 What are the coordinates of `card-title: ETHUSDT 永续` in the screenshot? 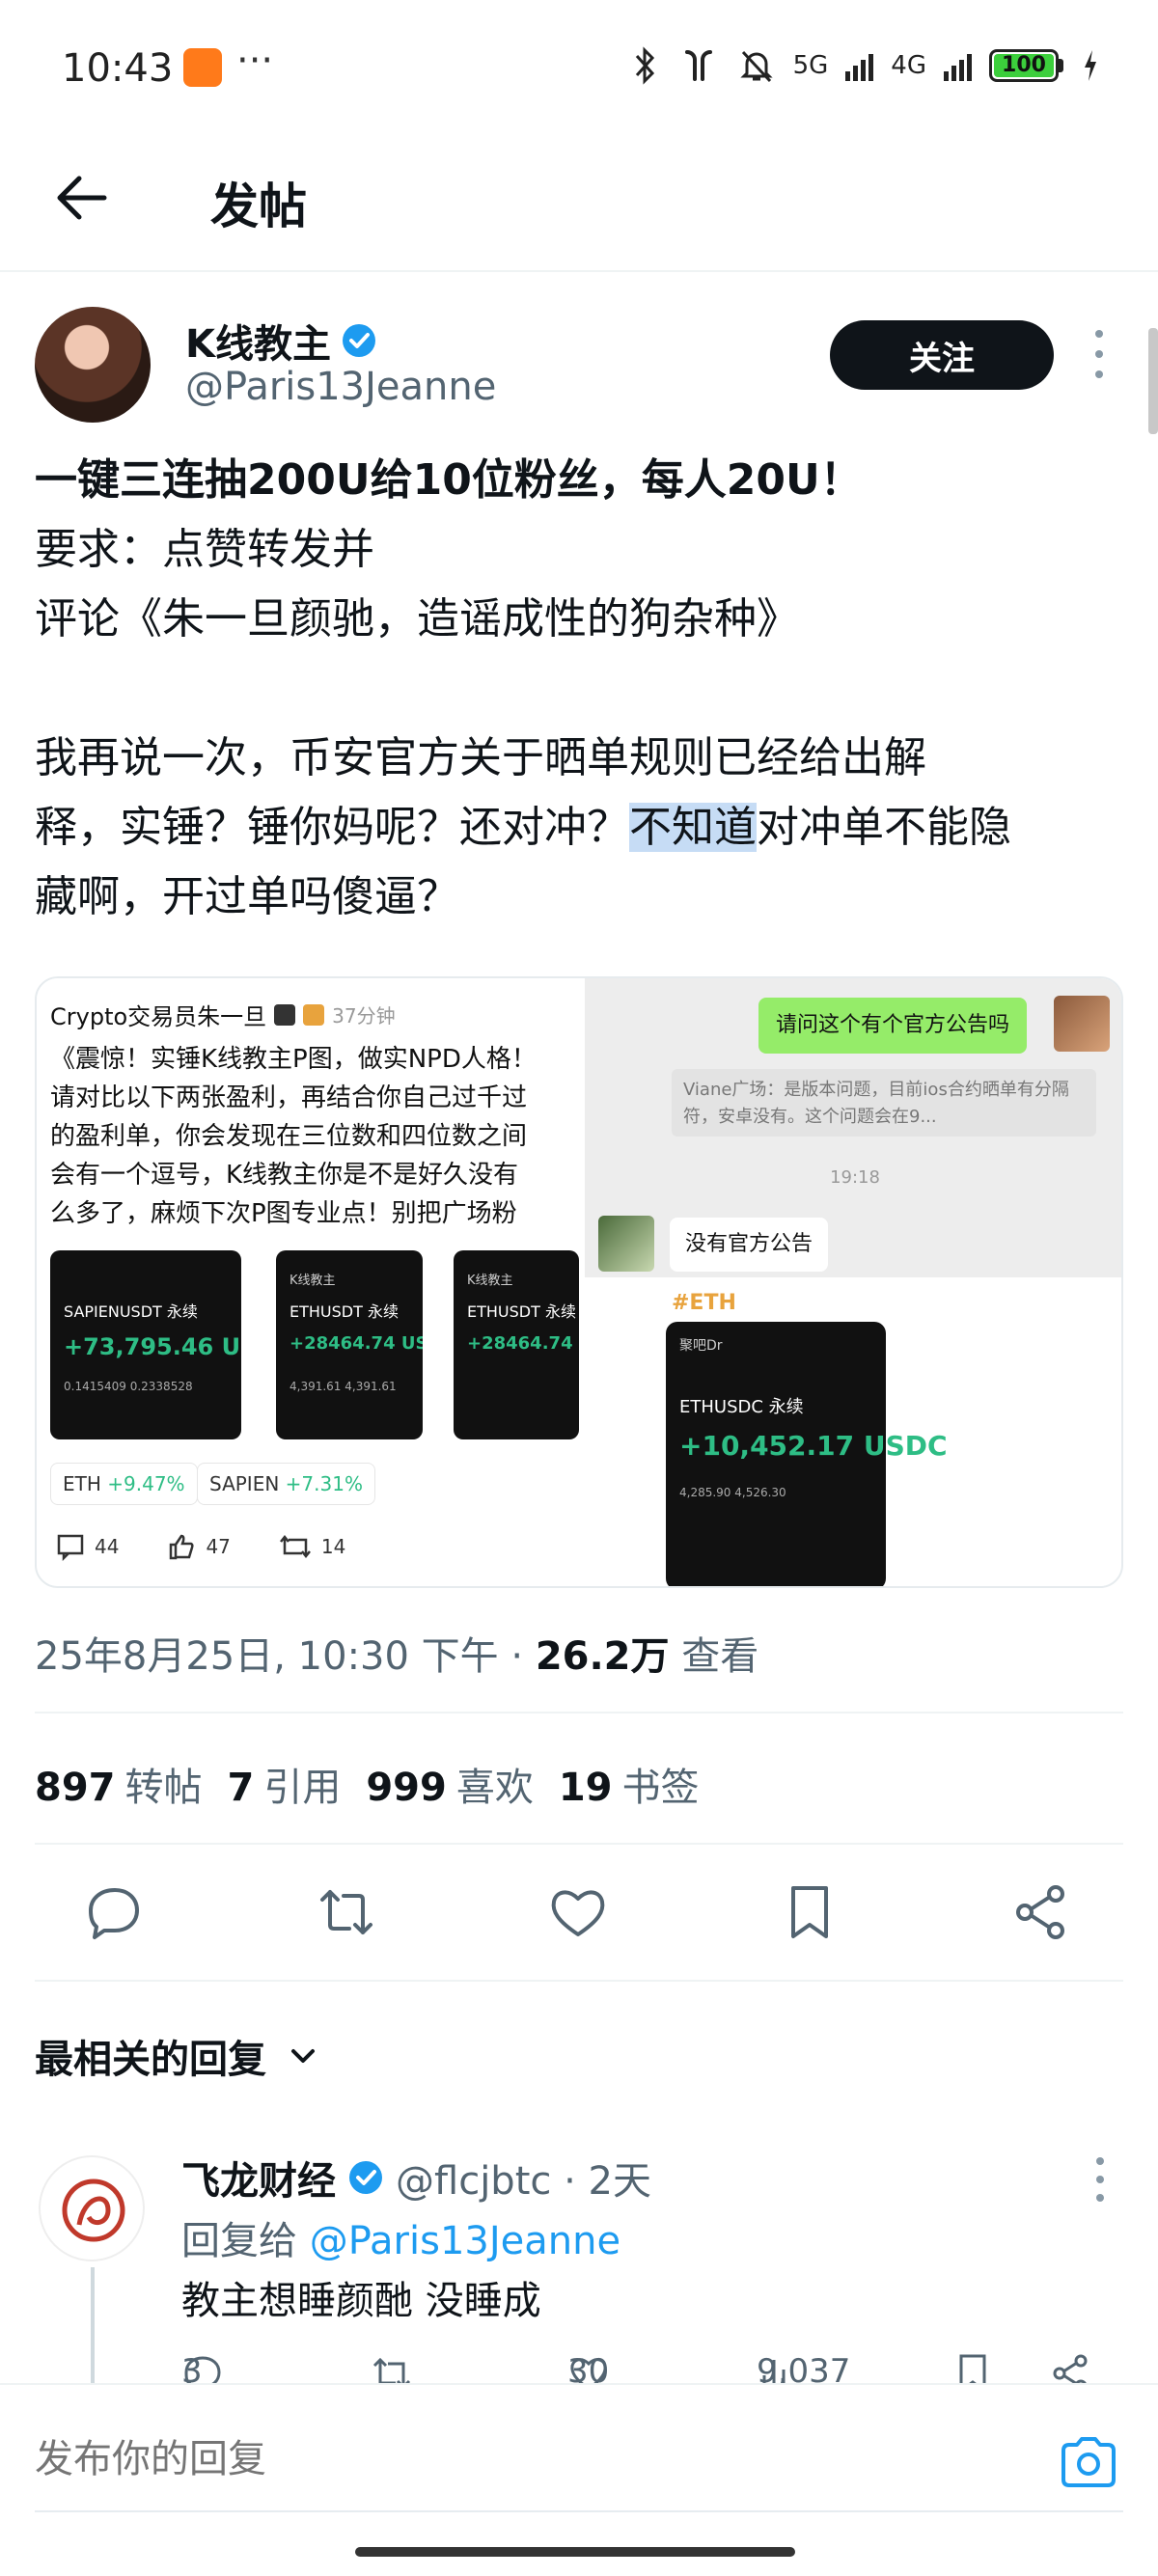 It's located at (521, 1312).